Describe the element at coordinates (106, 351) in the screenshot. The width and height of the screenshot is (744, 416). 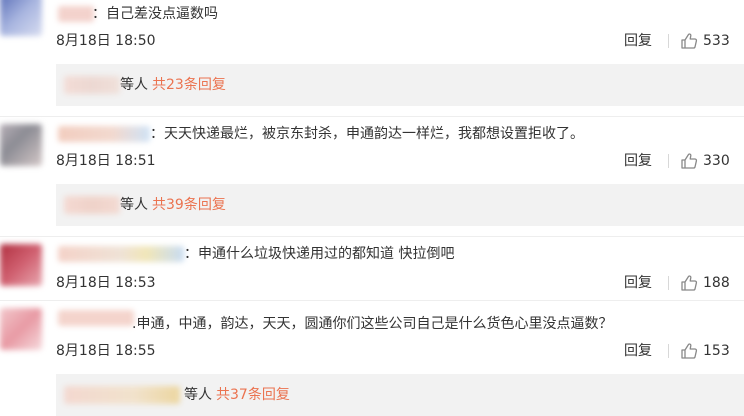
I see `comment-time: 8月18日 18:55` at that location.